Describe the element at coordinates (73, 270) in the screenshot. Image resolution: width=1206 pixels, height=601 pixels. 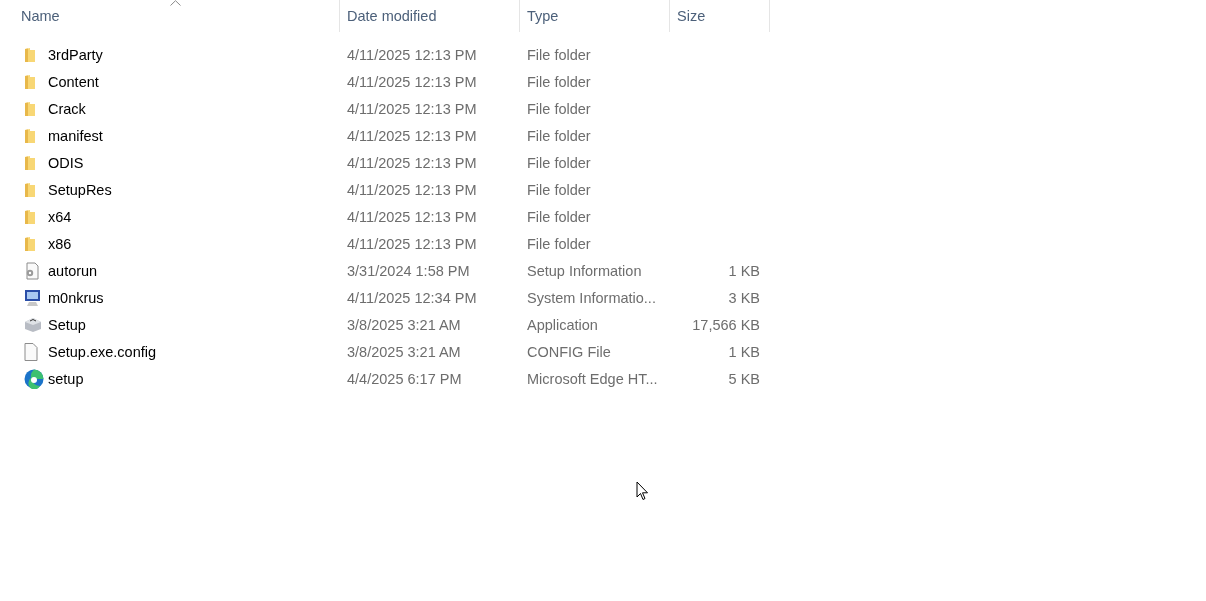
I see `file-name: autorun` at that location.